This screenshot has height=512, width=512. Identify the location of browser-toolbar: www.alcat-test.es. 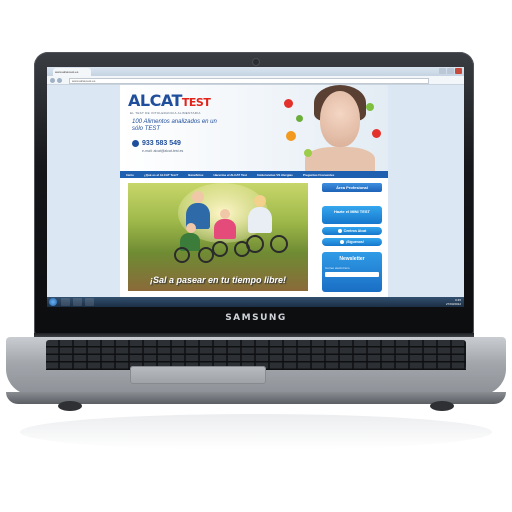
(255, 80).